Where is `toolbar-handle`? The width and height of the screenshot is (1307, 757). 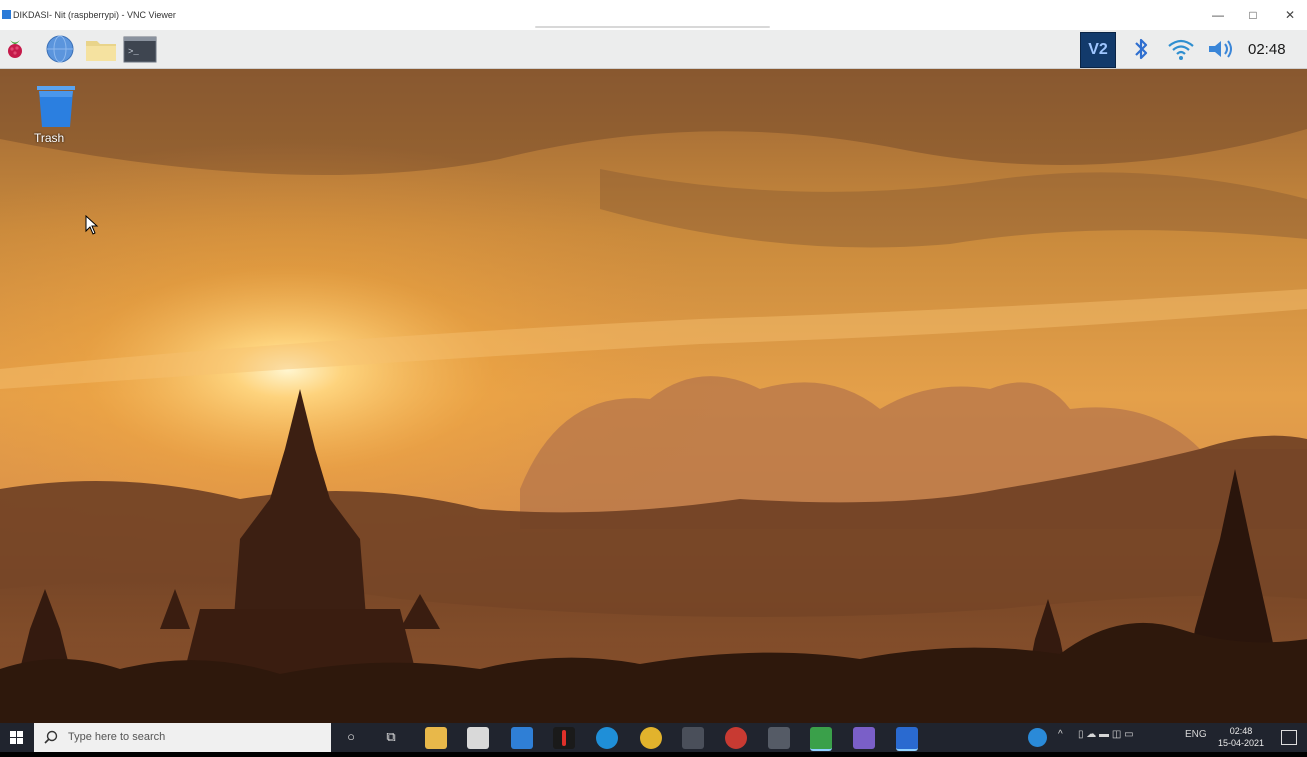 toolbar-handle is located at coordinates (652, 27).